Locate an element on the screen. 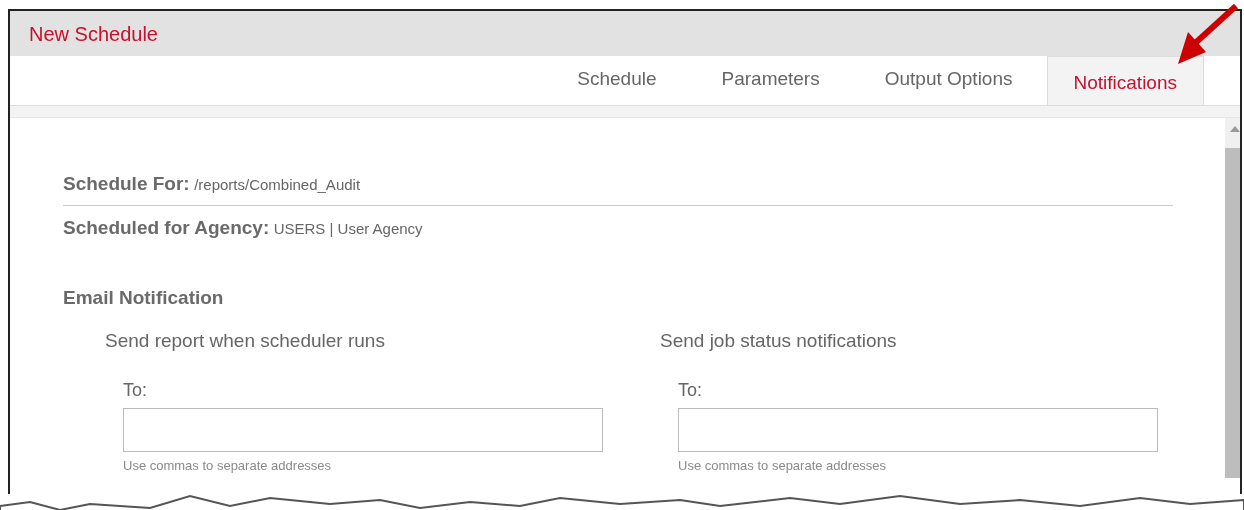 The image size is (1244, 510). report-path: /reports/Combined_Audit is located at coordinates (277, 184).